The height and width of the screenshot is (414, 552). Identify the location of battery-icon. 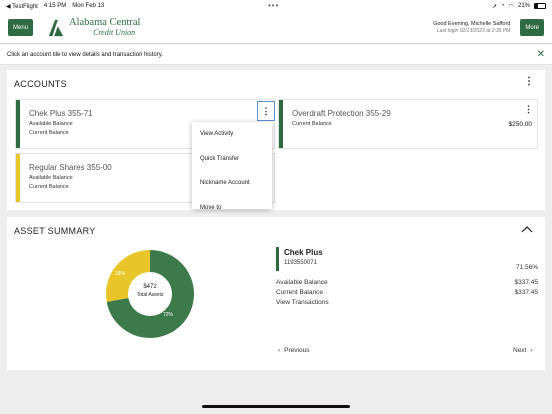
(540, 6).